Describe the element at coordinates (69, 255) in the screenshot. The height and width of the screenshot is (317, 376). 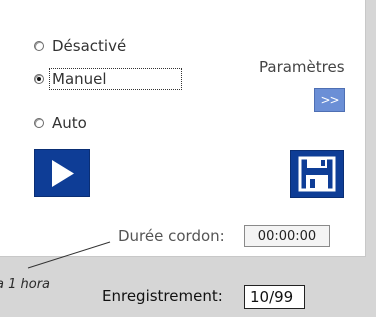
I see `annotation-leader-line` at that location.